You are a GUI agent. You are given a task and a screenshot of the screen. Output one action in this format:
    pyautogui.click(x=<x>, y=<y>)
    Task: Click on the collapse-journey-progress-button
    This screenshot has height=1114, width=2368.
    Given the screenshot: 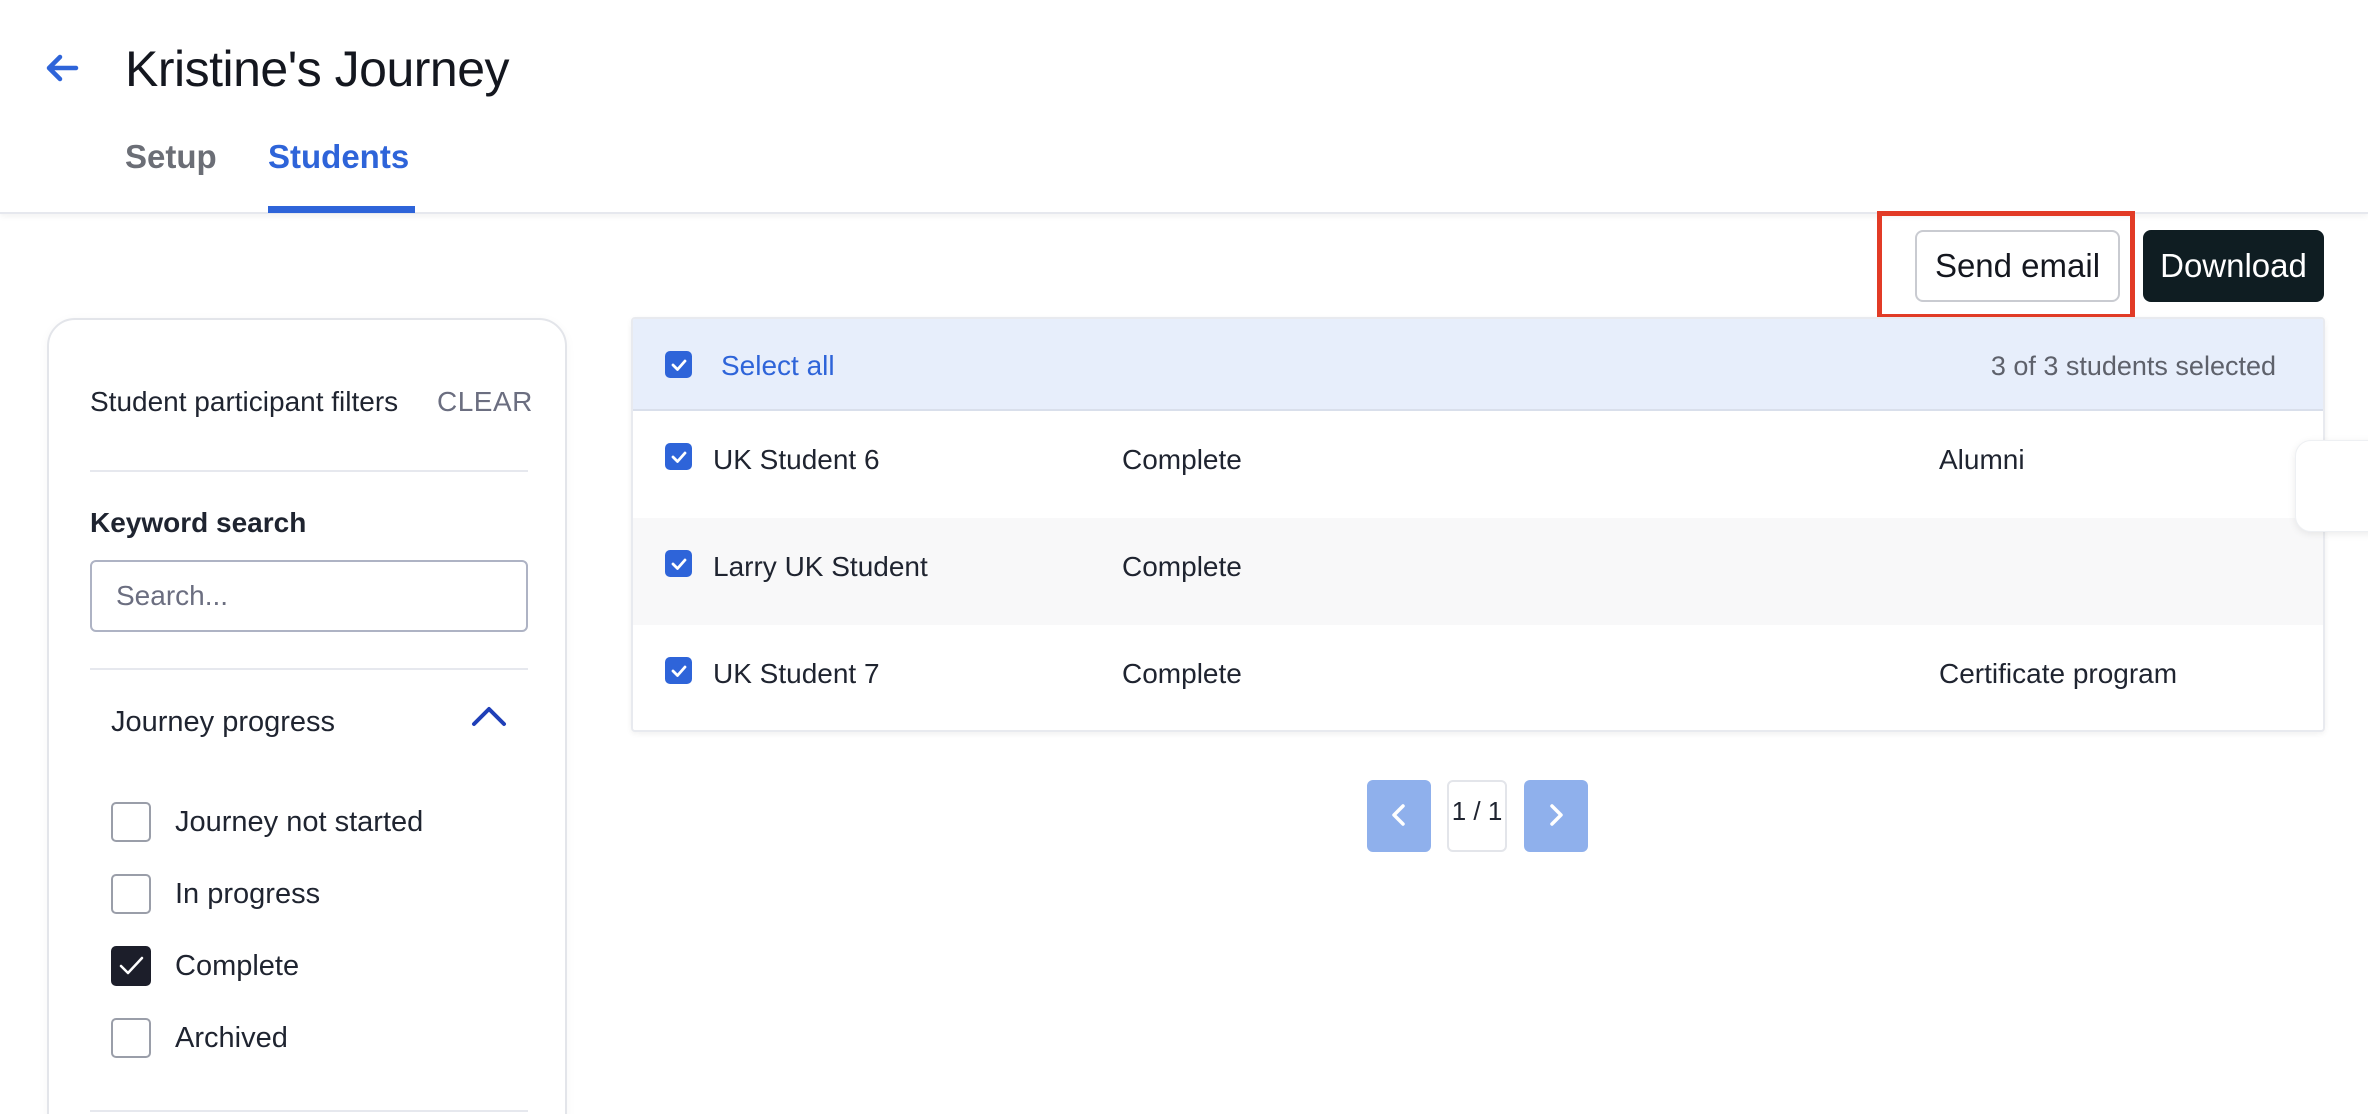 What is the action you would take?
    pyautogui.click(x=489, y=718)
    